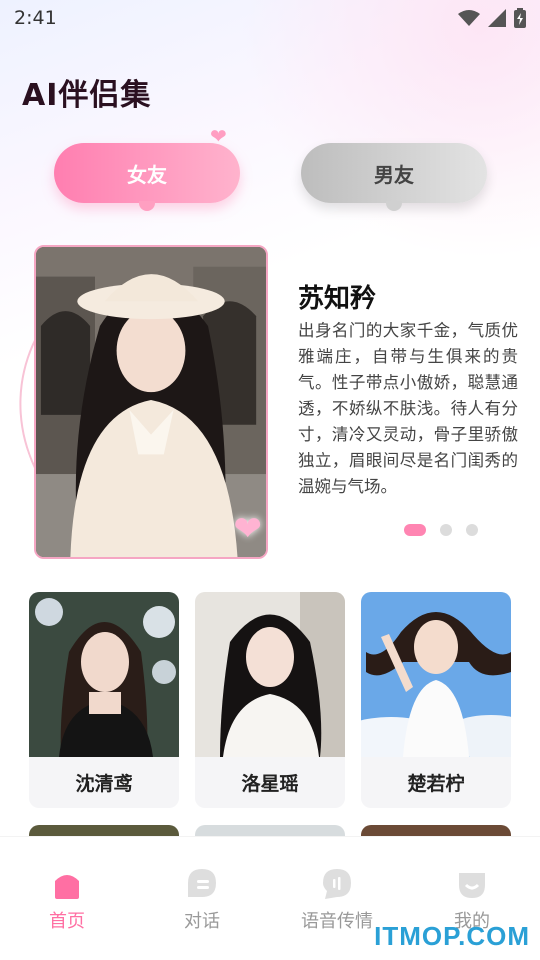  Describe the element at coordinates (248, 529) in the screenshot. I see `heart-sticker-icon: ❤` at that location.